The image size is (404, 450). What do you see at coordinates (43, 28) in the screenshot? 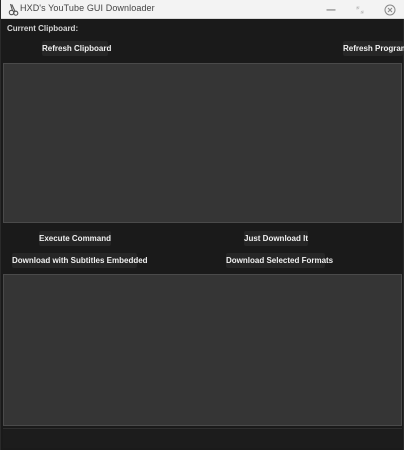
I see `clipboard-label: Current Clipboard:` at bounding box center [43, 28].